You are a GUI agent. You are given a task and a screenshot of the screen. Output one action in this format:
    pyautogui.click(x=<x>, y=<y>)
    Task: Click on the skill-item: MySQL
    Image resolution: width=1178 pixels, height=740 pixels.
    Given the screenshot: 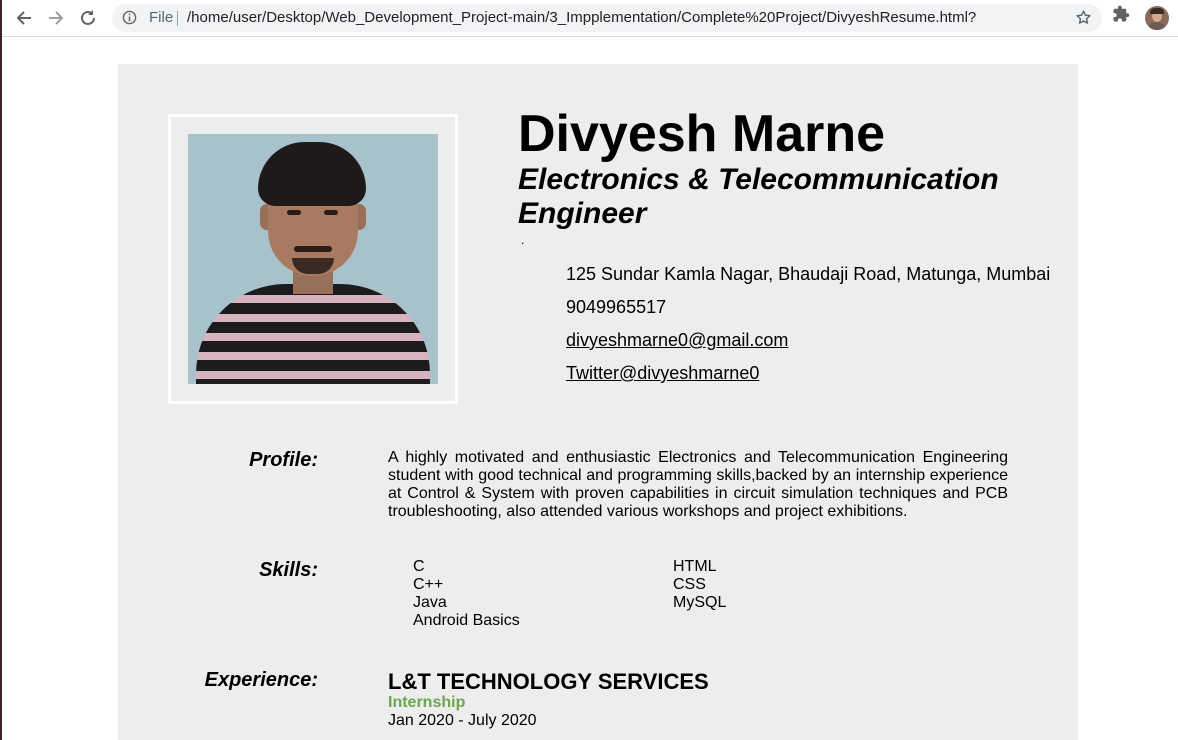 What is the action you would take?
    pyautogui.click(x=700, y=602)
    